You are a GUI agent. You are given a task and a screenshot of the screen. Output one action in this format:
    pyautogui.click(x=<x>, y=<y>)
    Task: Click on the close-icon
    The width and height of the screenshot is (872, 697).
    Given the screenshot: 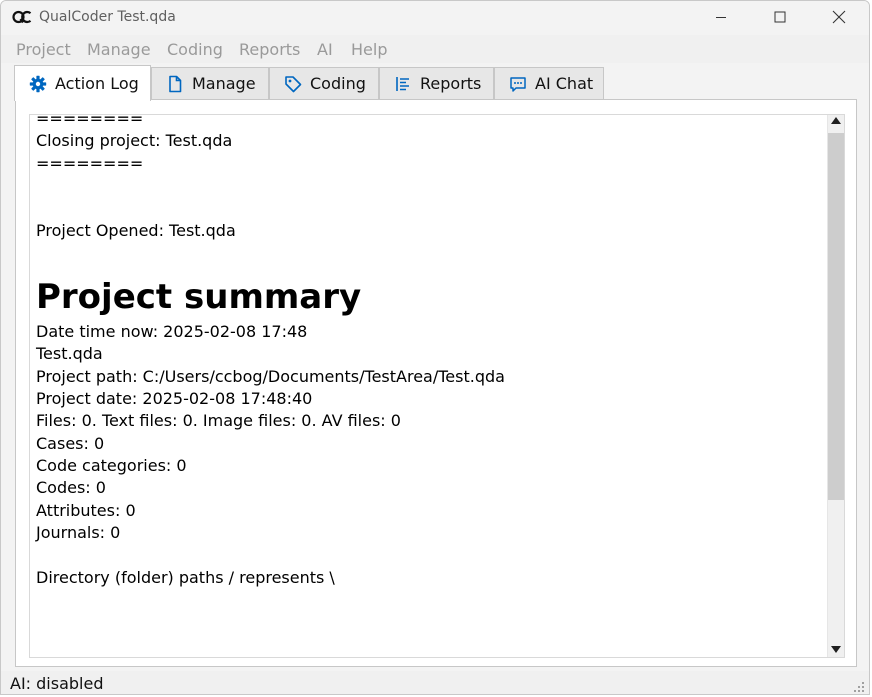 What is the action you would take?
    pyautogui.click(x=839, y=17)
    